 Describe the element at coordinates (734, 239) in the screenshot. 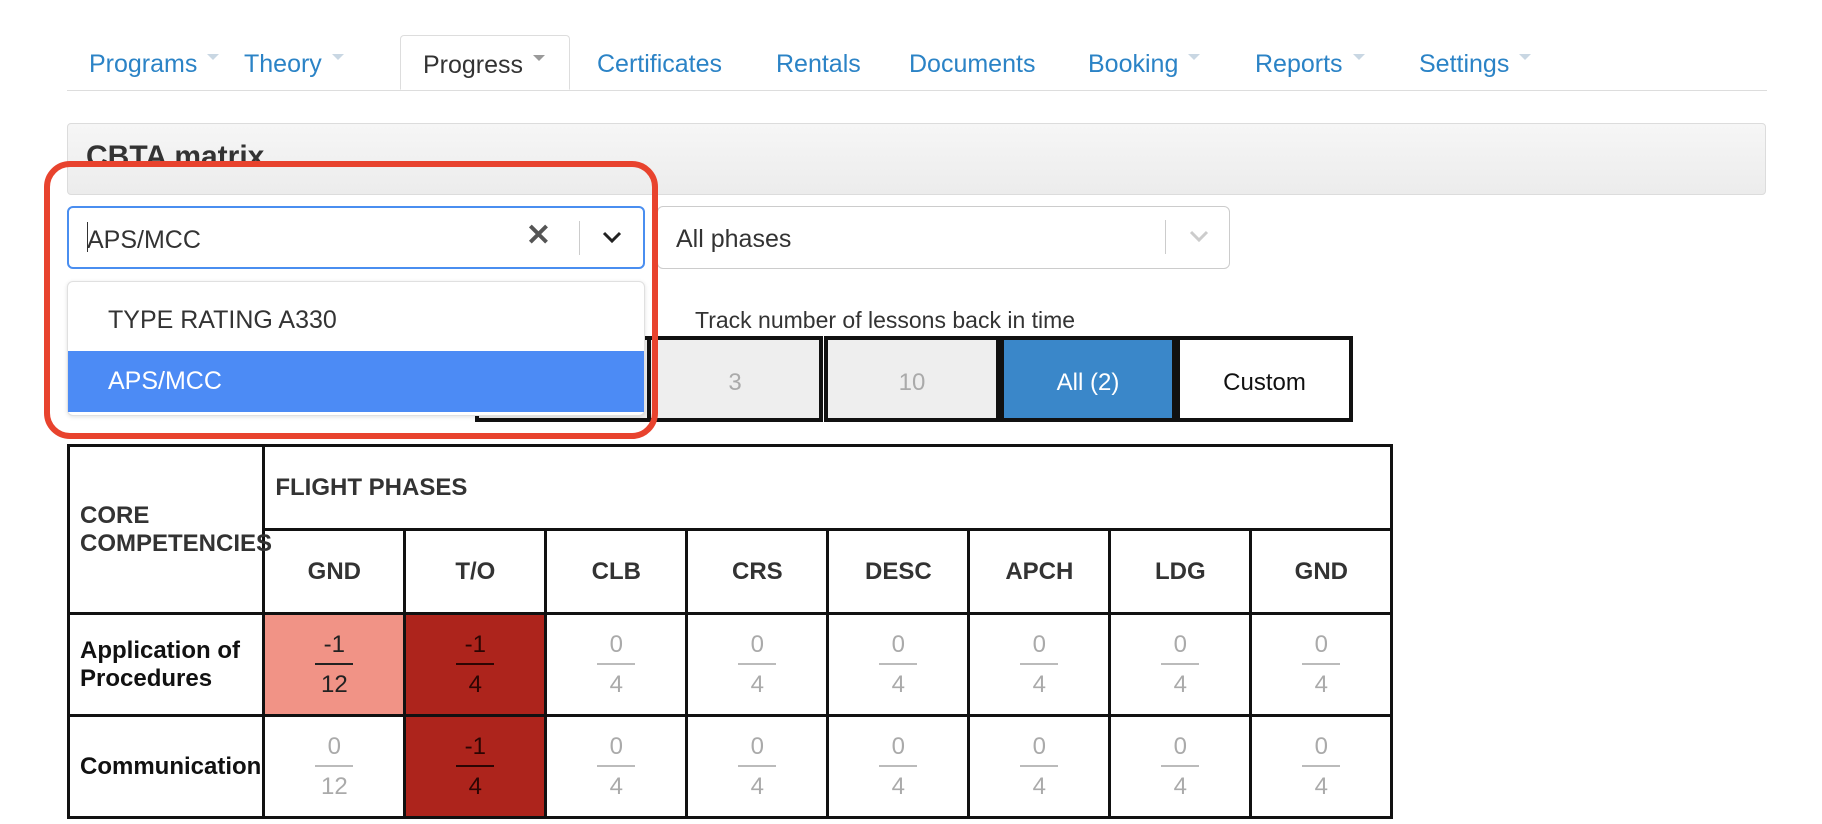

I see `phase-select-value: All phases` at that location.